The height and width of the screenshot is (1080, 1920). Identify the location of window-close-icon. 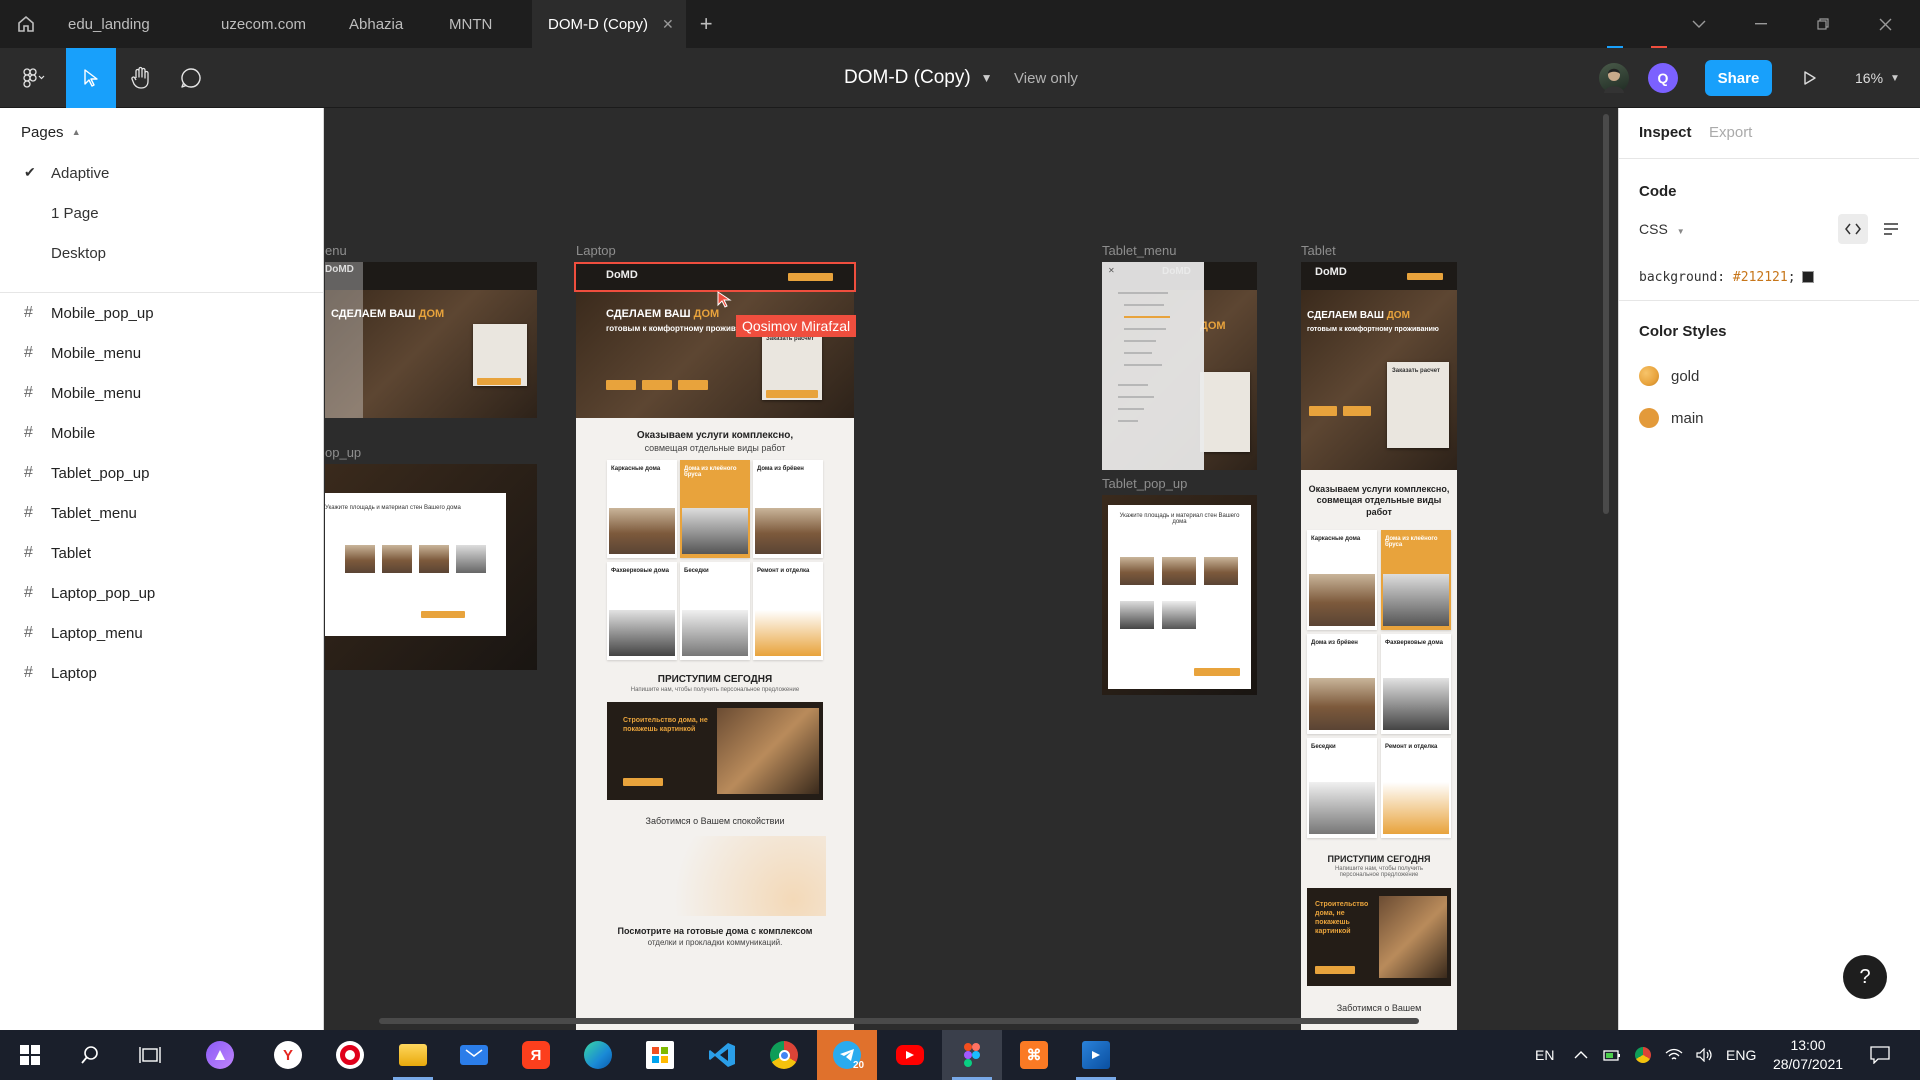
(1885, 24).